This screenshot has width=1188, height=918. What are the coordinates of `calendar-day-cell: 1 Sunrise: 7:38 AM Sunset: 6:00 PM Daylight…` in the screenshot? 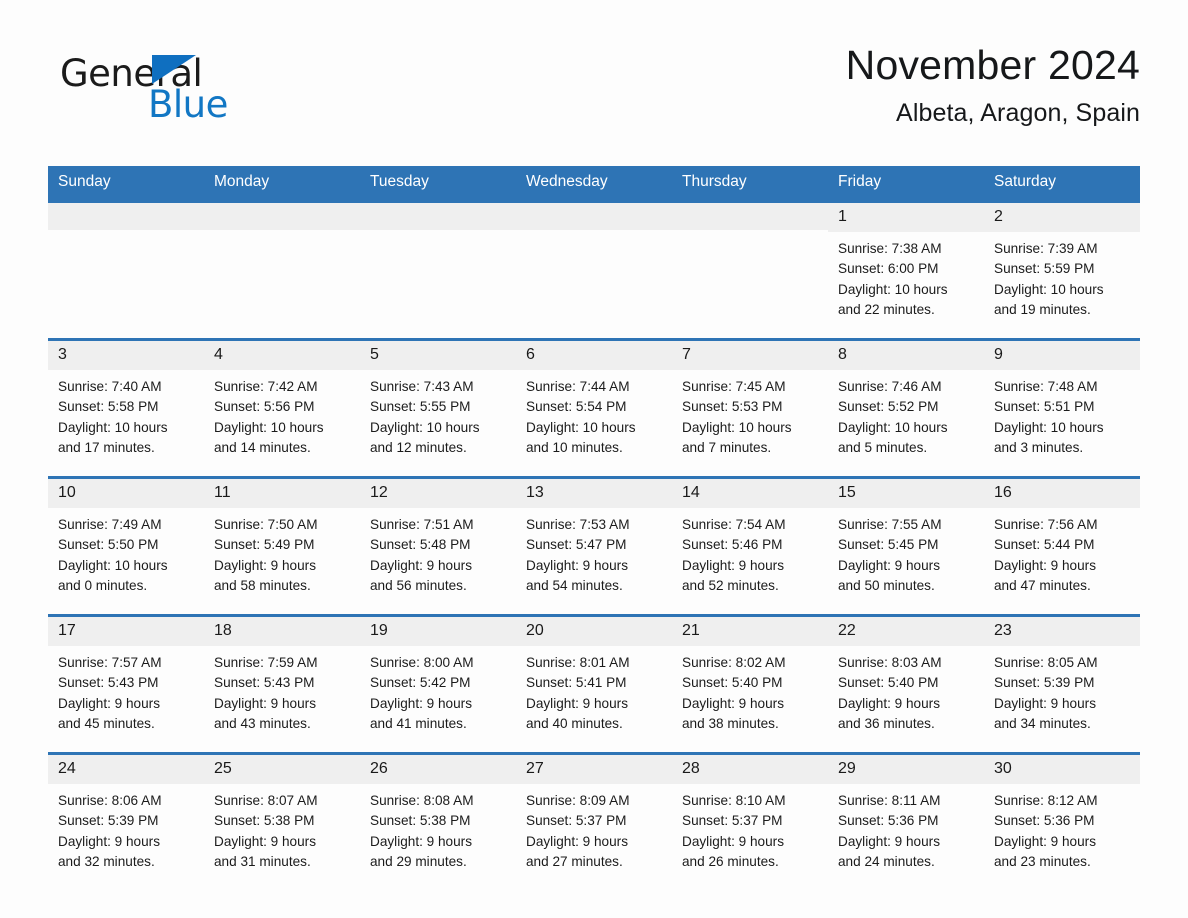 It's located at (906, 263).